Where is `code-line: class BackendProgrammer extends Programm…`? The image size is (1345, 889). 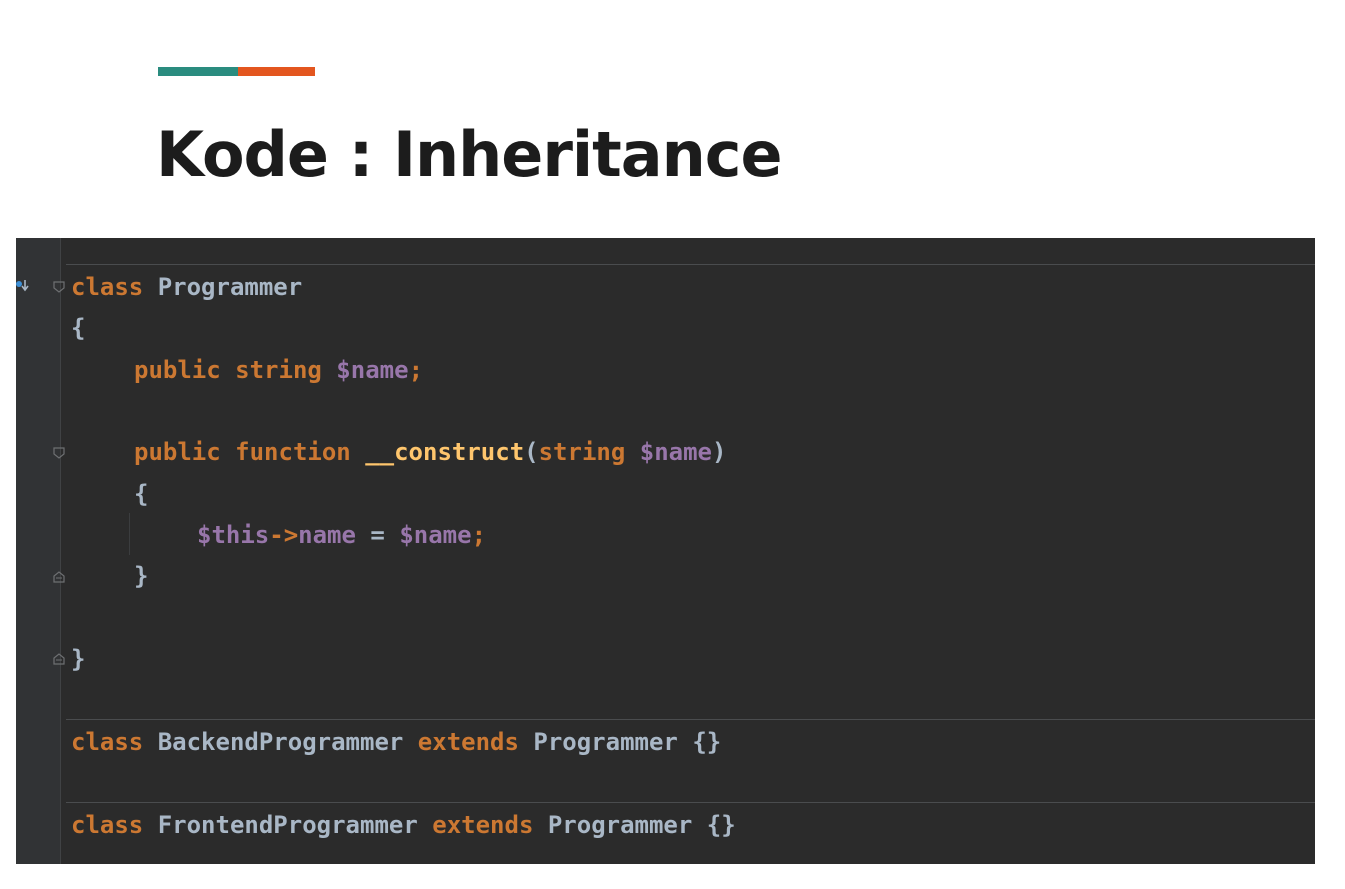 code-line: class BackendProgrammer extends Programm… is located at coordinates (396, 742).